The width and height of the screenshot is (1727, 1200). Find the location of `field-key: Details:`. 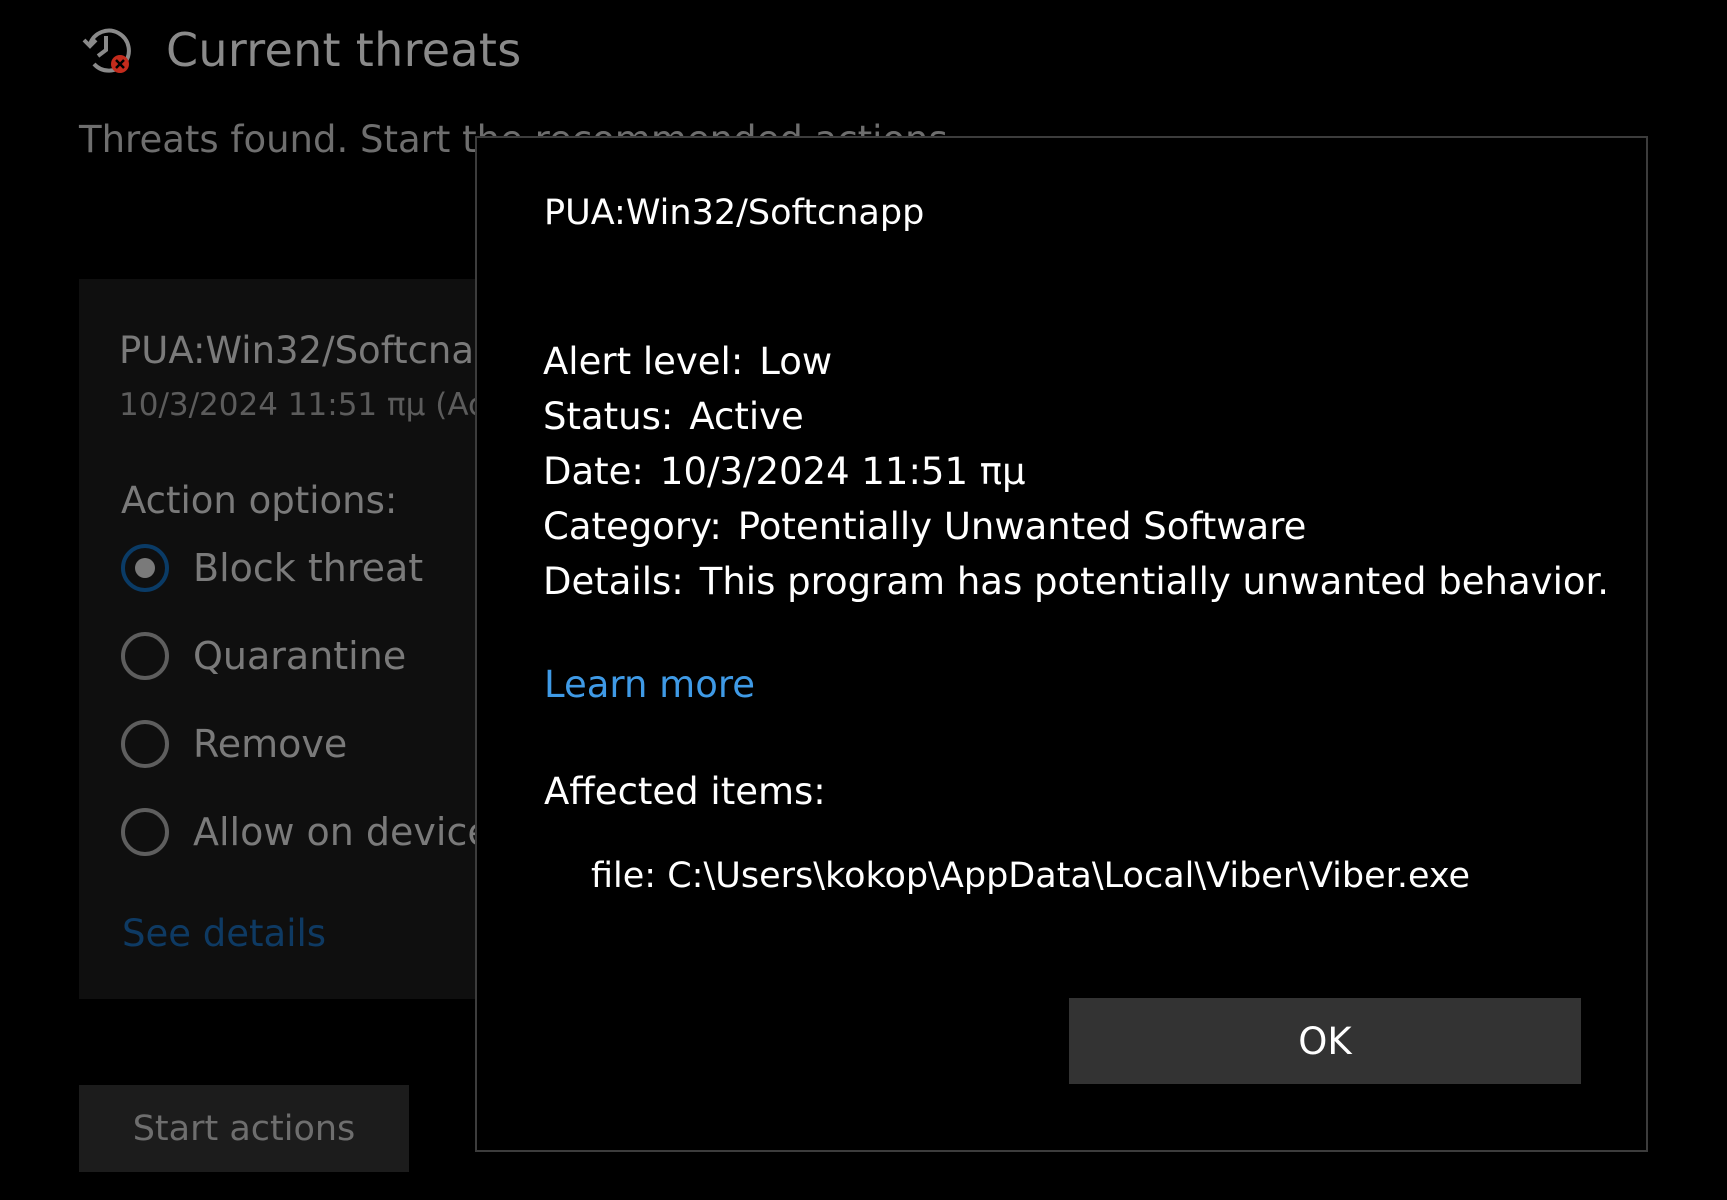

field-key: Details: is located at coordinates (613, 581).